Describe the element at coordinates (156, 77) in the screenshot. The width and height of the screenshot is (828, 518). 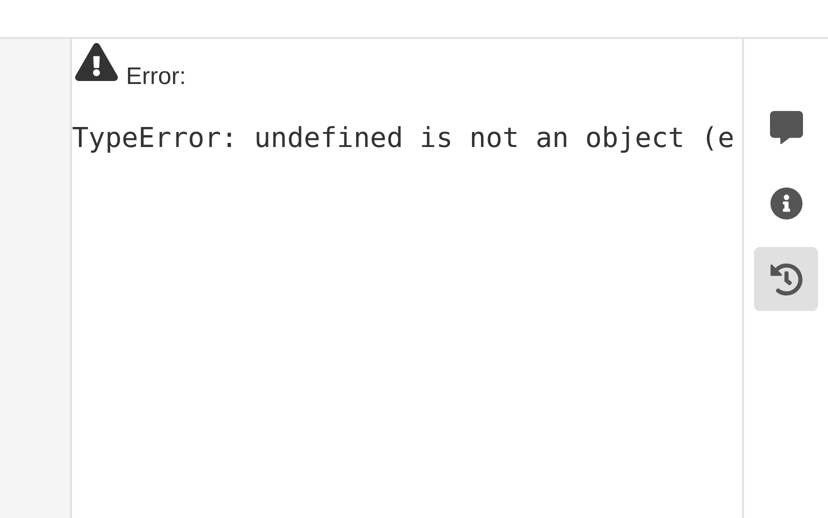
I see `error-title: Error:` at that location.